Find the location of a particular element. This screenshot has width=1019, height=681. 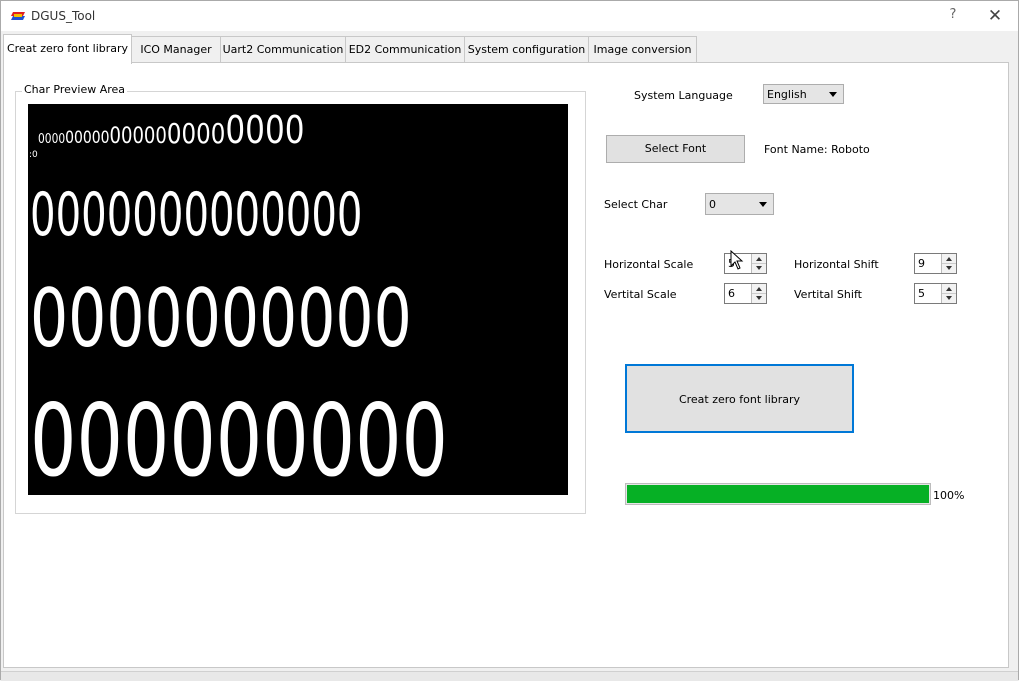

tab-uart2-communication: Uart2 Communication is located at coordinates (283, 49).